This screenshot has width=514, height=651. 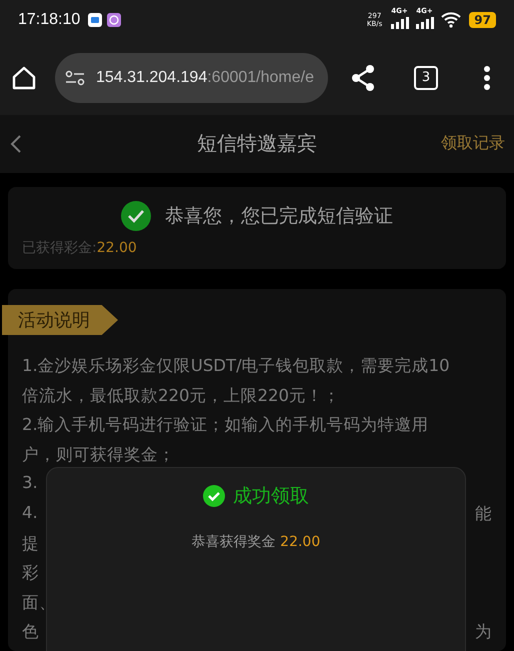 What do you see at coordinates (30, 543) in the screenshot?
I see `rule-text: 提` at bounding box center [30, 543].